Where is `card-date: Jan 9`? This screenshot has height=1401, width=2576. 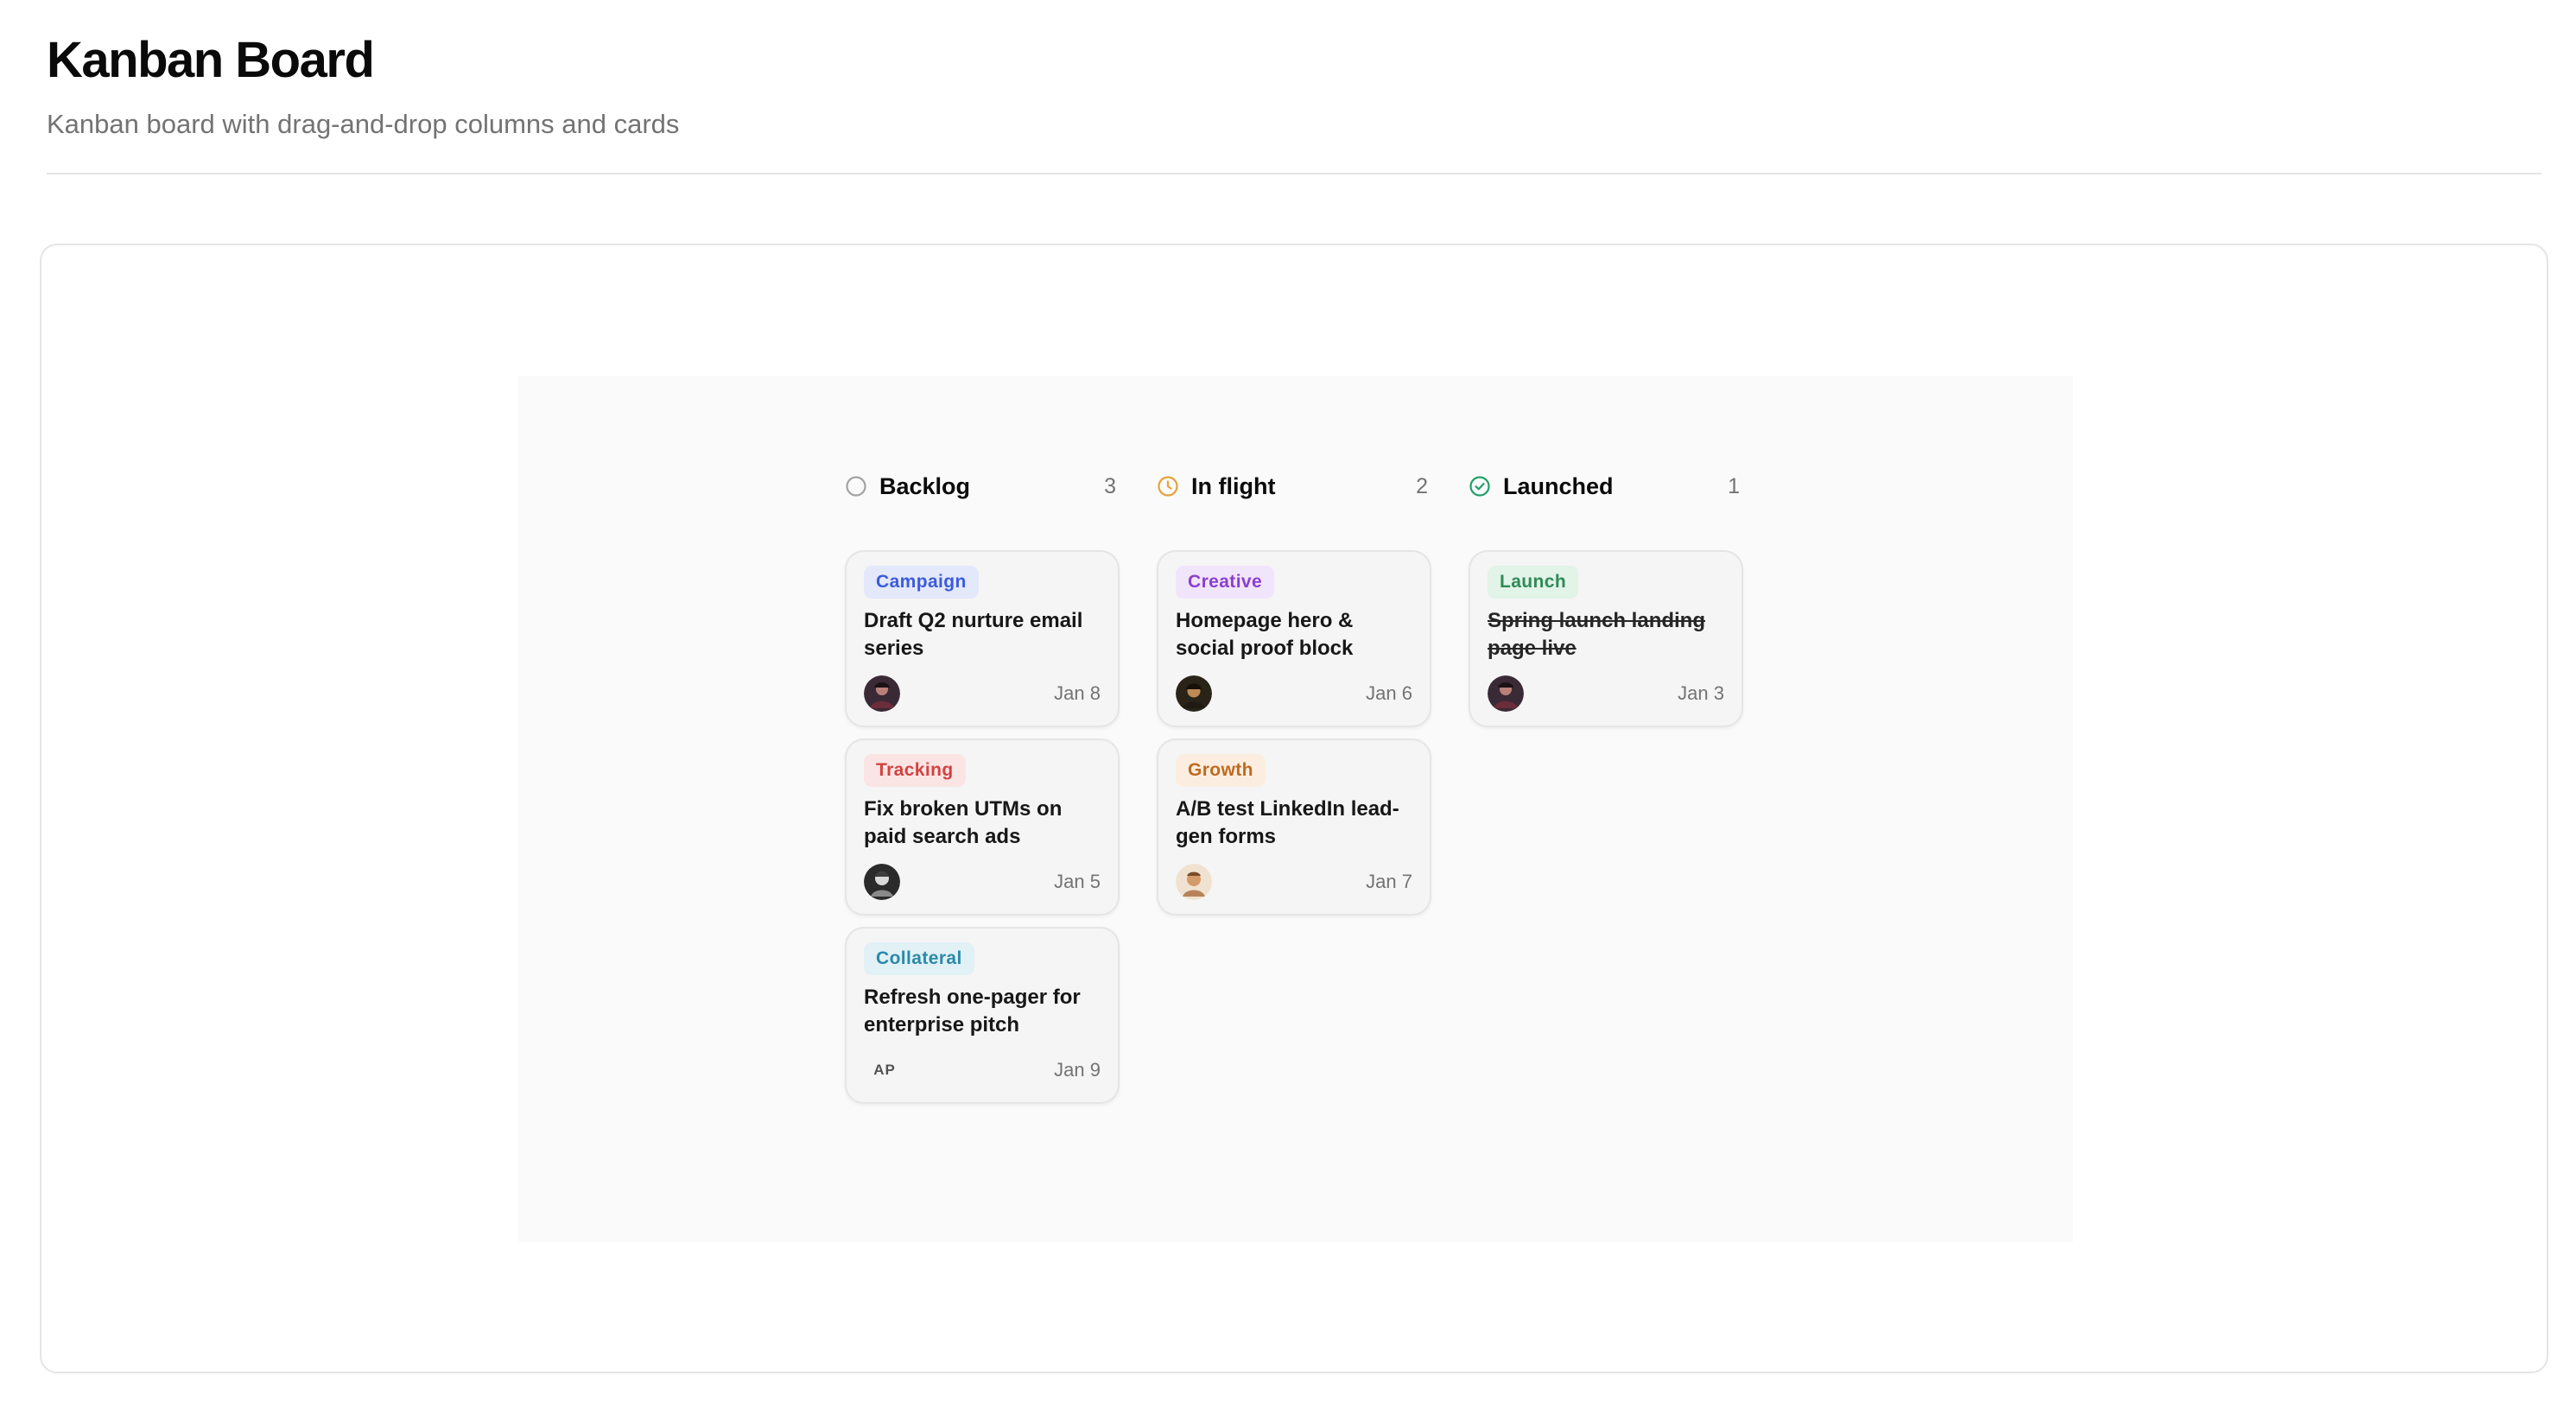
card-date: Jan 9 is located at coordinates (1077, 1070).